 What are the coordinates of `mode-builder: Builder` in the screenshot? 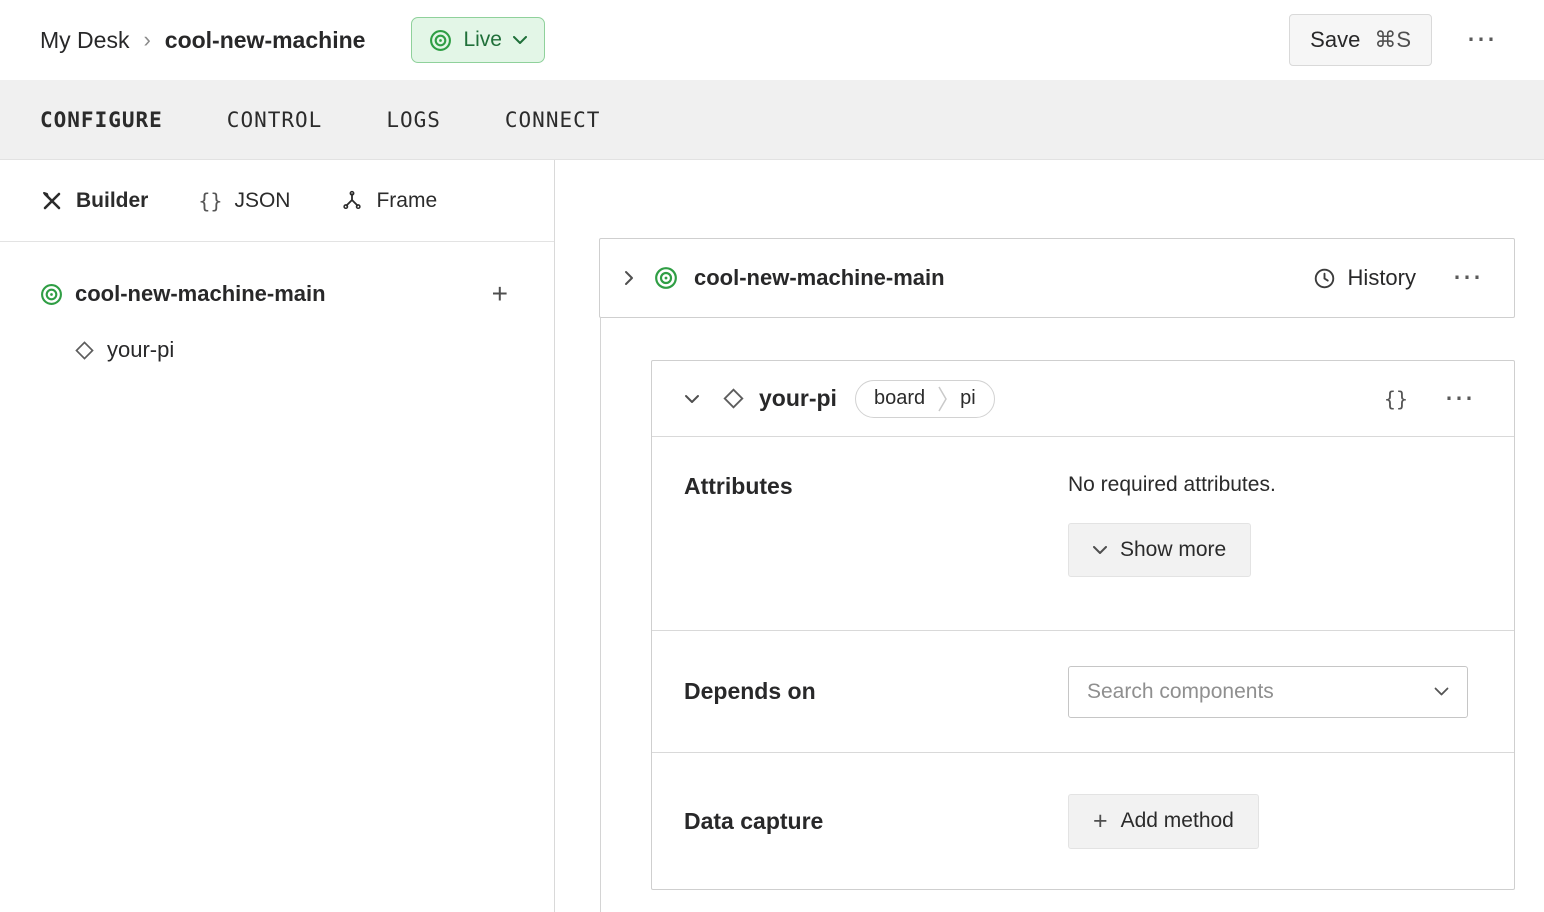 It's located at (94, 201).